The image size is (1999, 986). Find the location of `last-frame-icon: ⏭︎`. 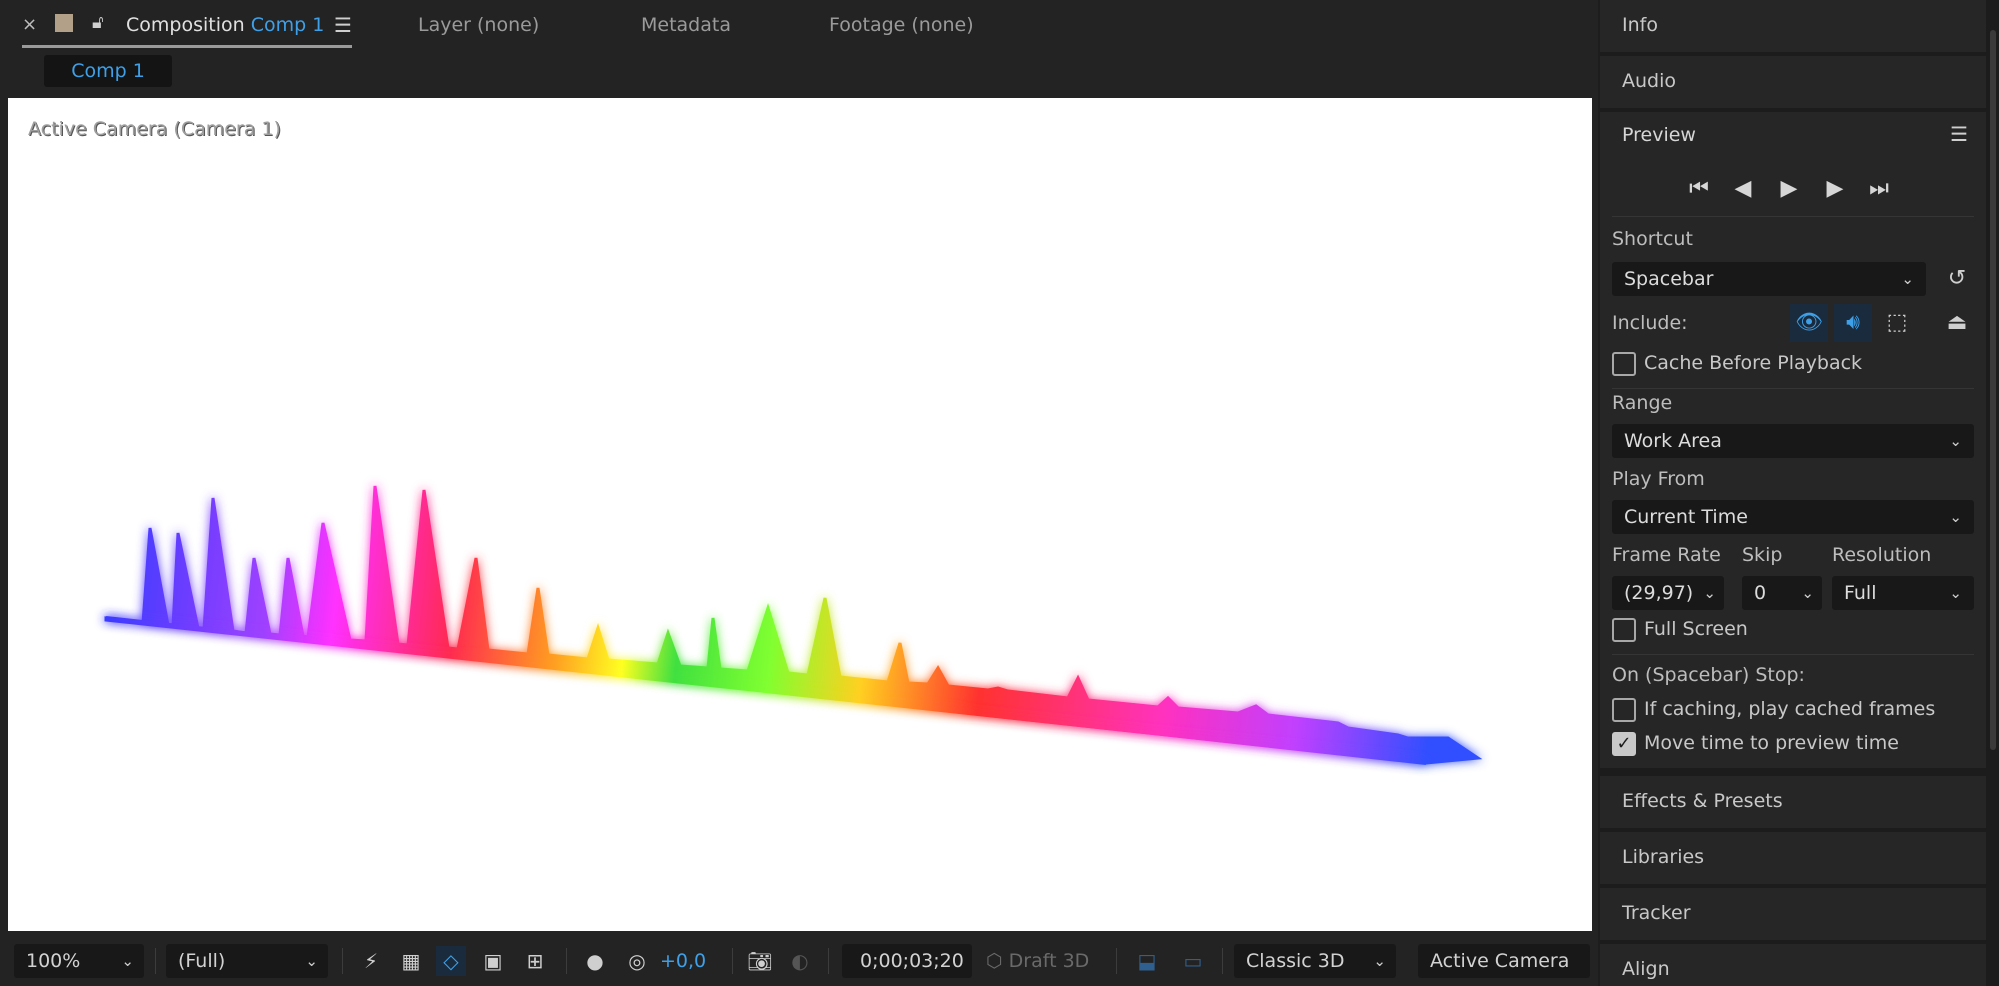

last-frame-icon: ⏭︎ is located at coordinates (1879, 189).